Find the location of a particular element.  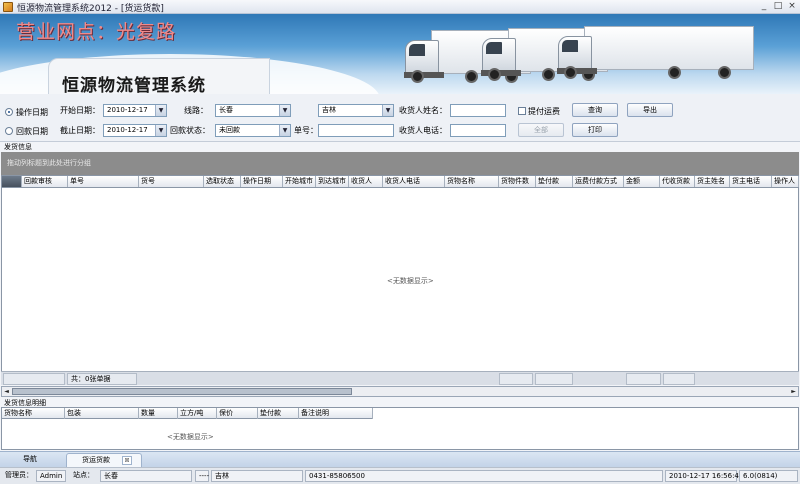

column-header: 开始城市 is located at coordinates (299, 181).